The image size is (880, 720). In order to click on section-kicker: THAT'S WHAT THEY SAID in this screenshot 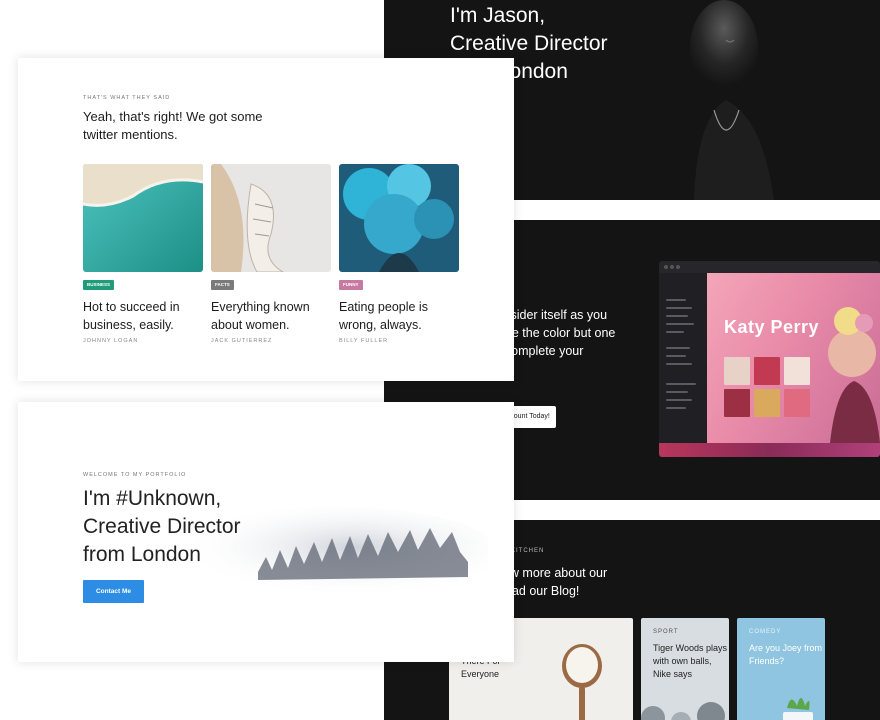, I will do `click(127, 98)`.